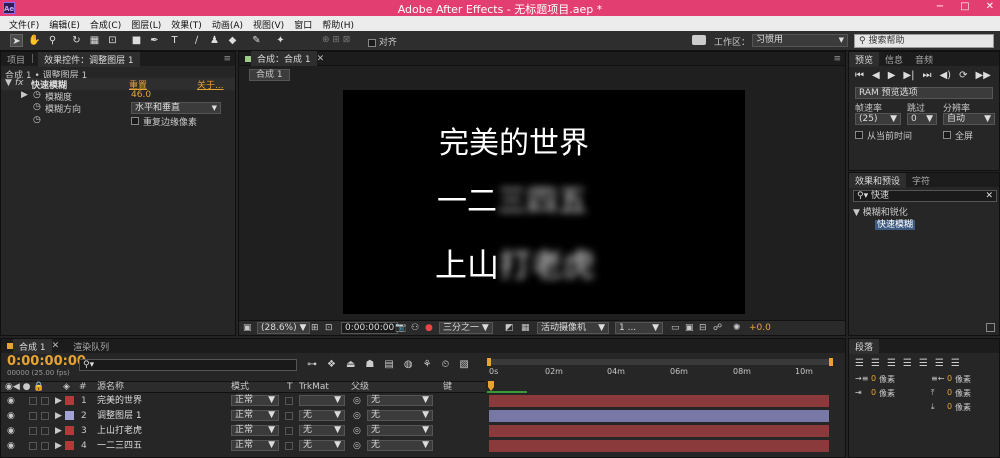 This screenshot has width=1000, height=458. Describe the element at coordinates (491, 386) in the screenshot. I see `playhead-icon` at that location.